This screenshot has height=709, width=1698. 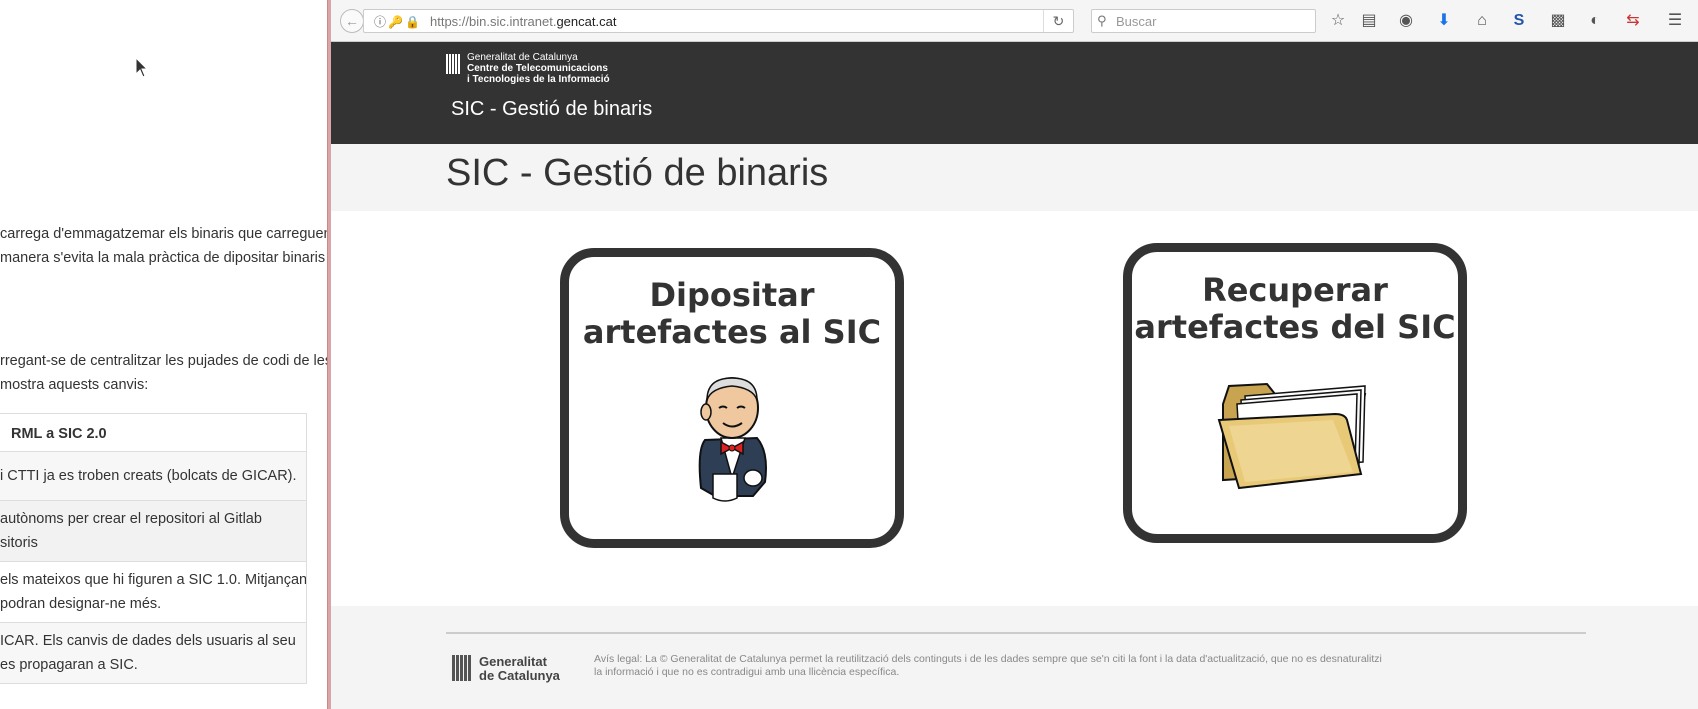 I want to click on info-icon: ⓘ, so click(x=381, y=22).